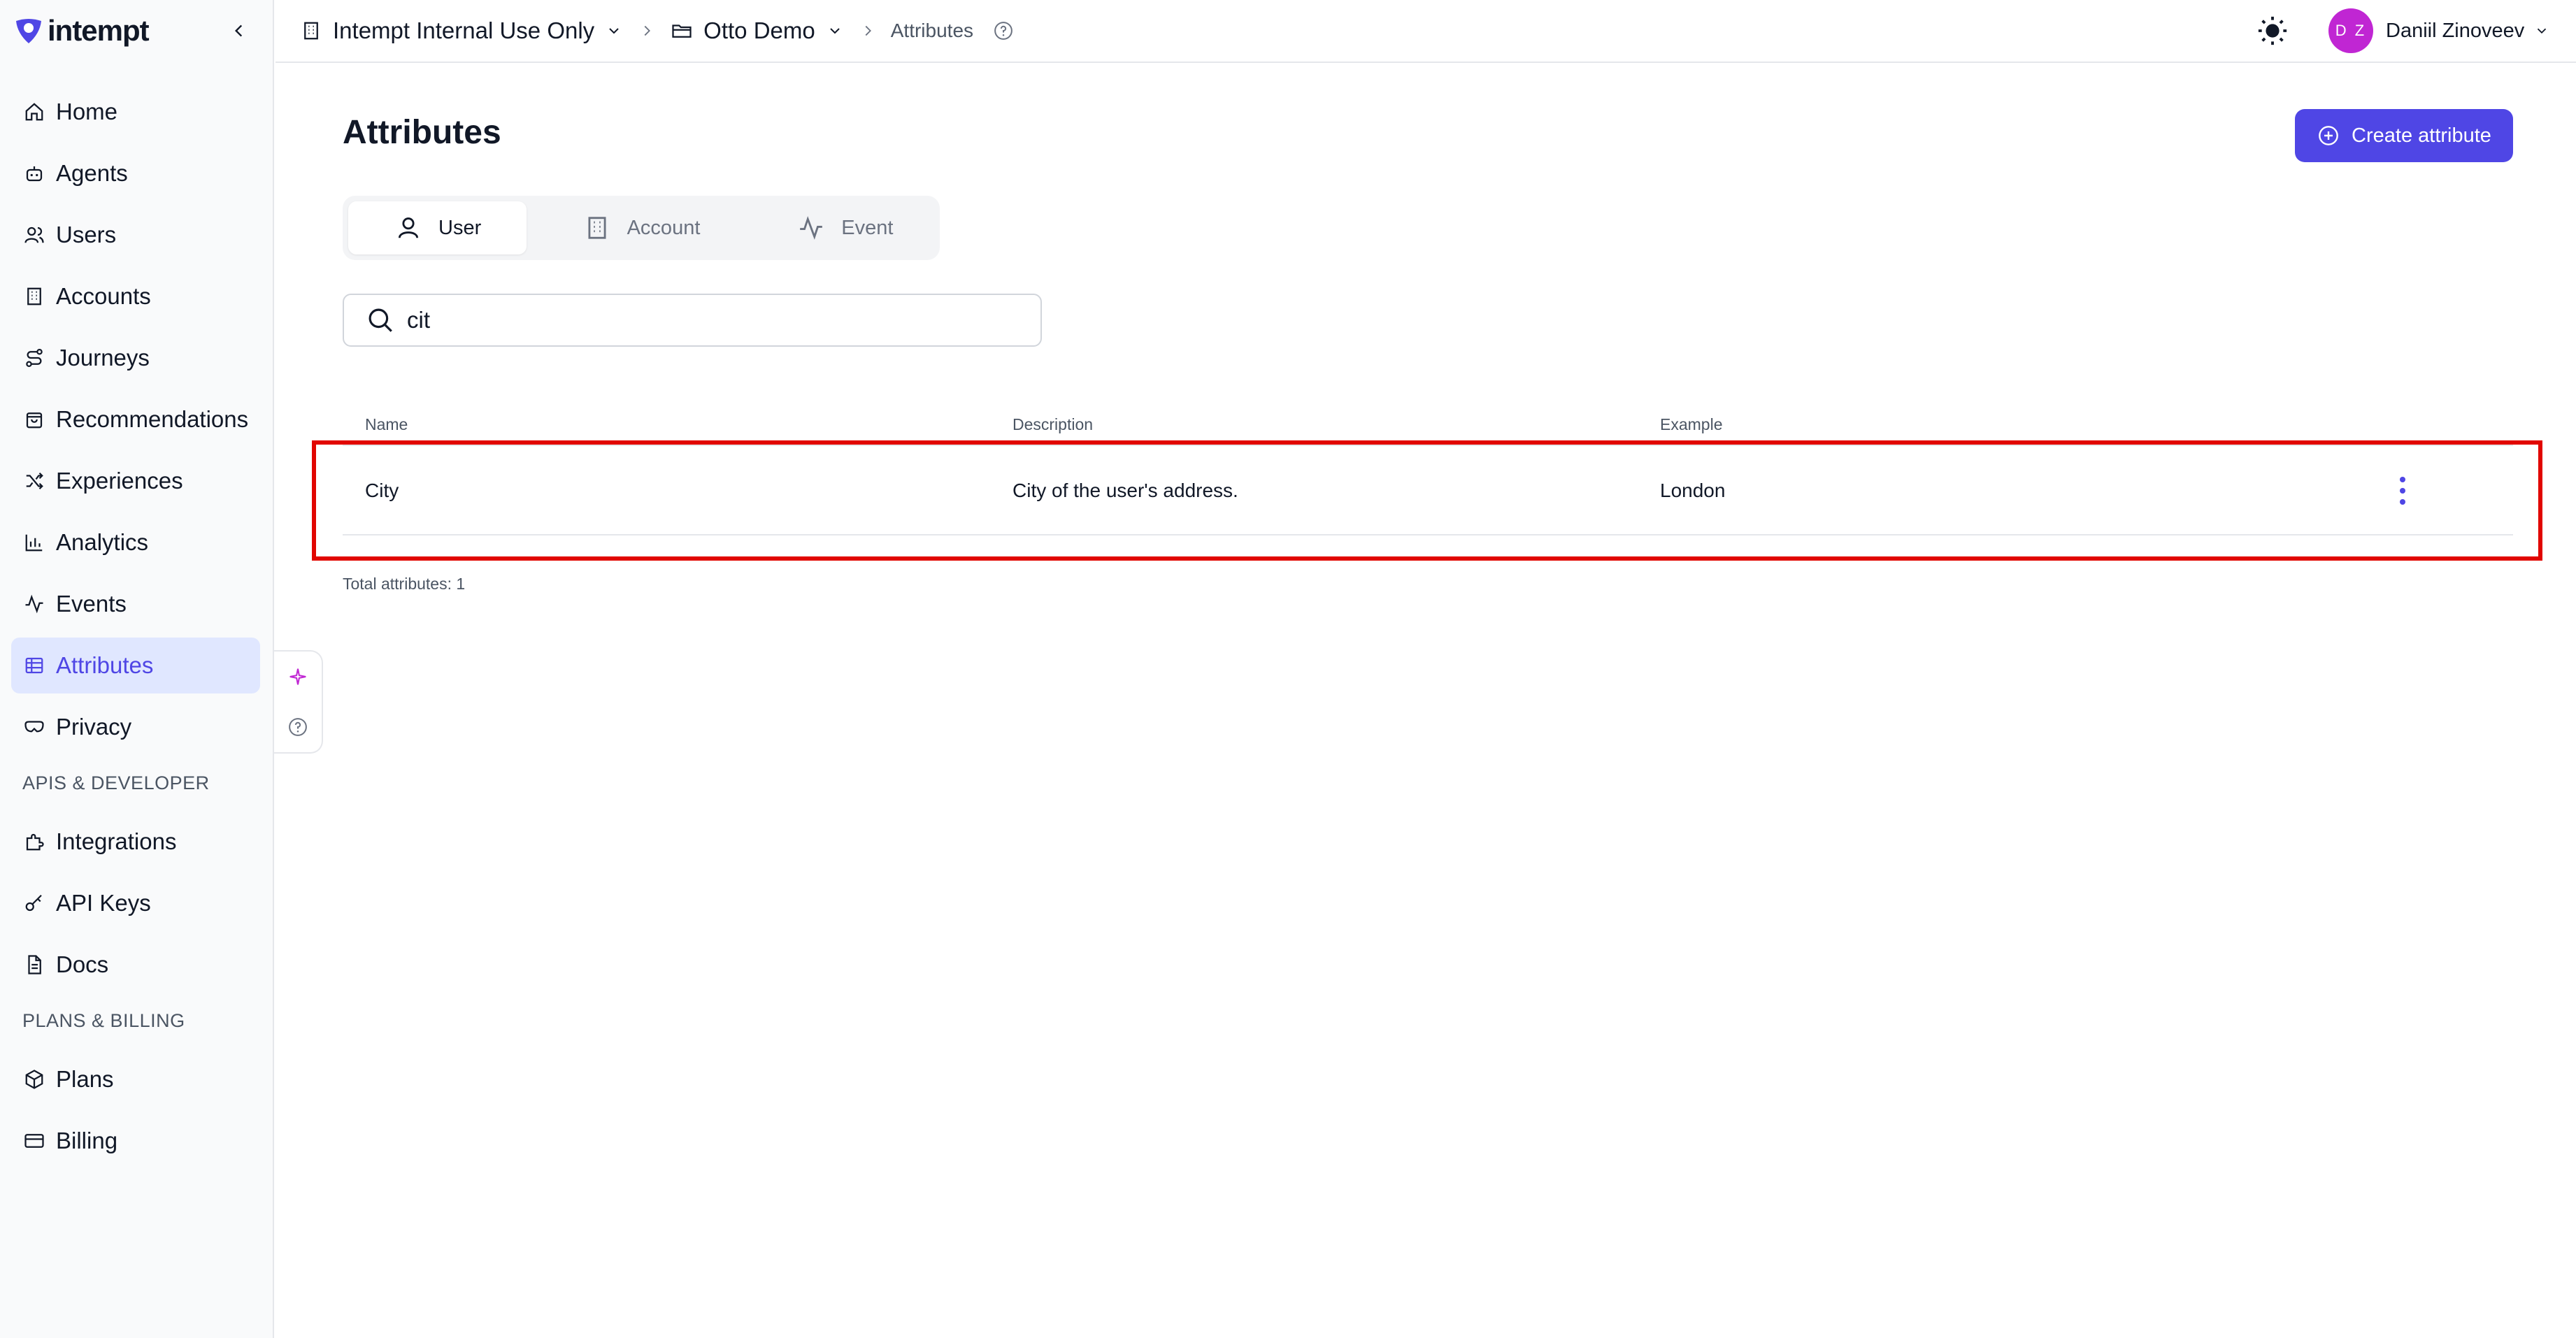 Image resolution: width=2576 pixels, height=1338 pixels. Describe the element at coordinates (99, 30) in the screenshot. I see `logo-text: intempt` at that location.